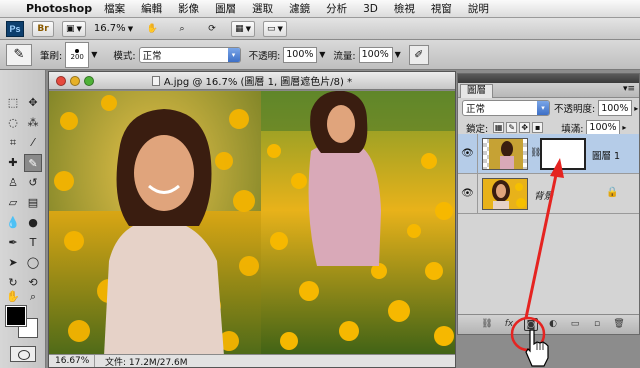 The width and height of the screenshot is (640, 368). I want to click on zoom-window-button, so click(89, 81).